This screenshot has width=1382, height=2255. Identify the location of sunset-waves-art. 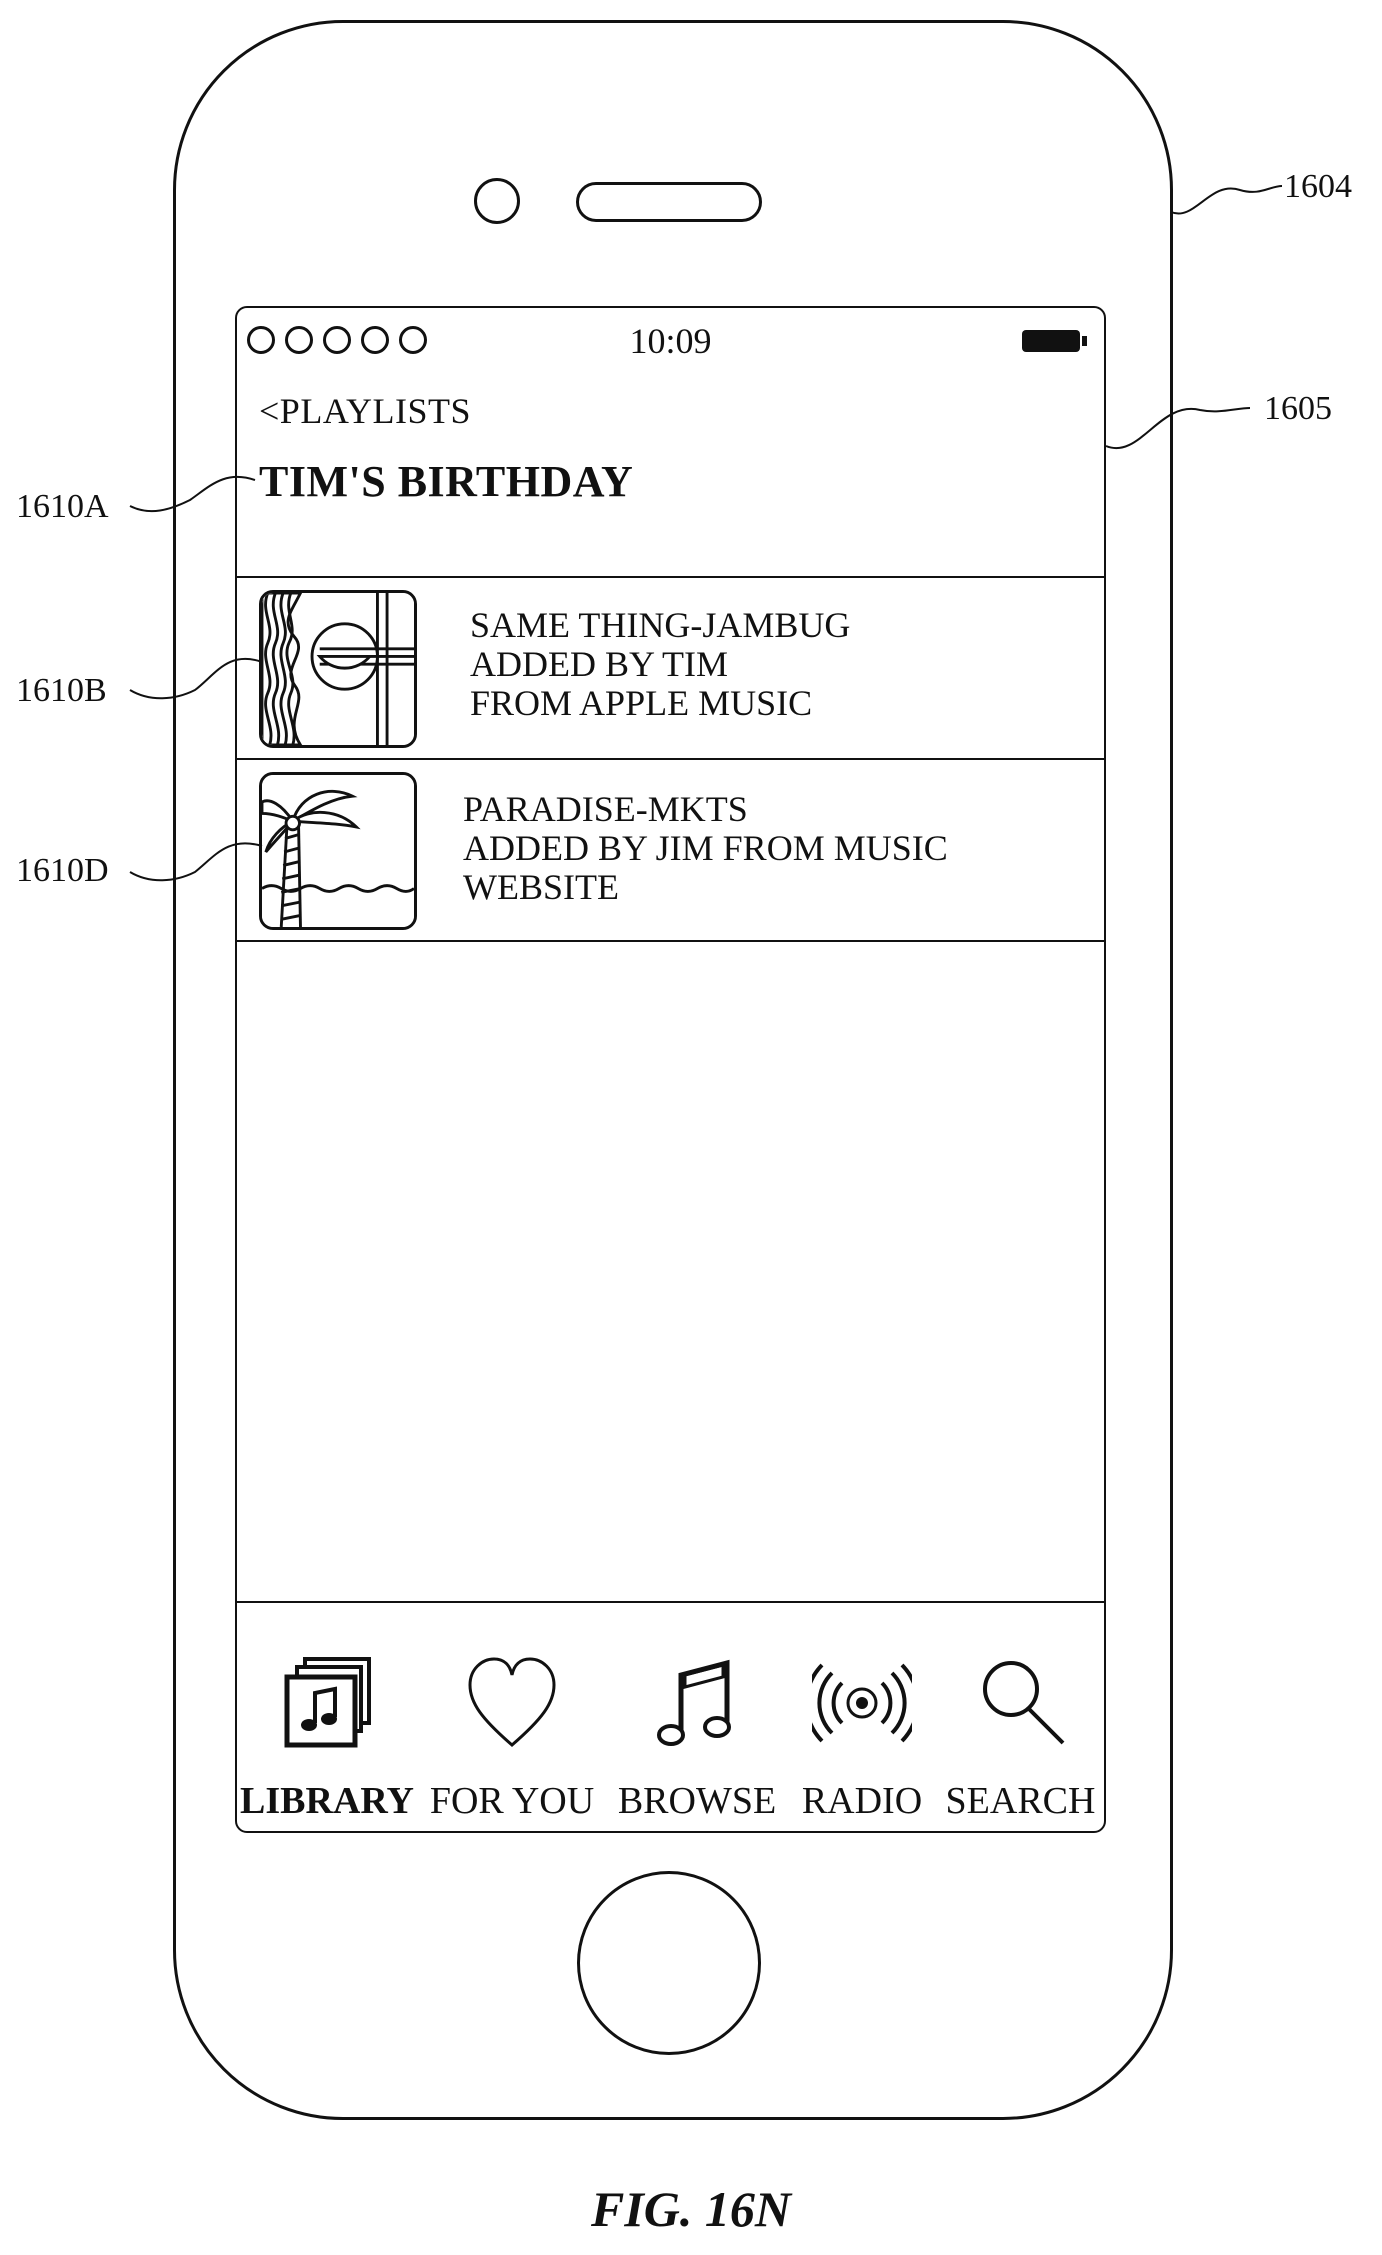
(338, 669).